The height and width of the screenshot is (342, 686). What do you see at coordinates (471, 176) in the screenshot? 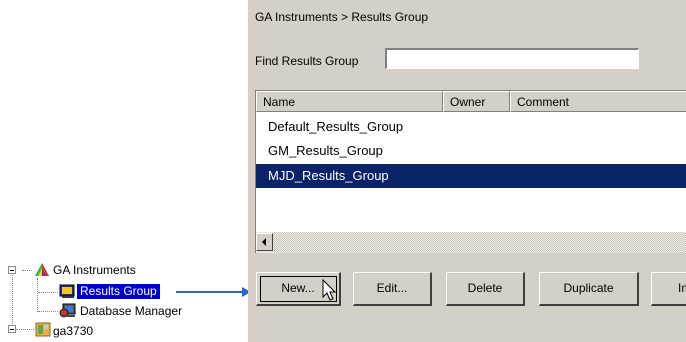
I see `table-row-selected: MJD_Results_Group` at bounding box center [471, 176].